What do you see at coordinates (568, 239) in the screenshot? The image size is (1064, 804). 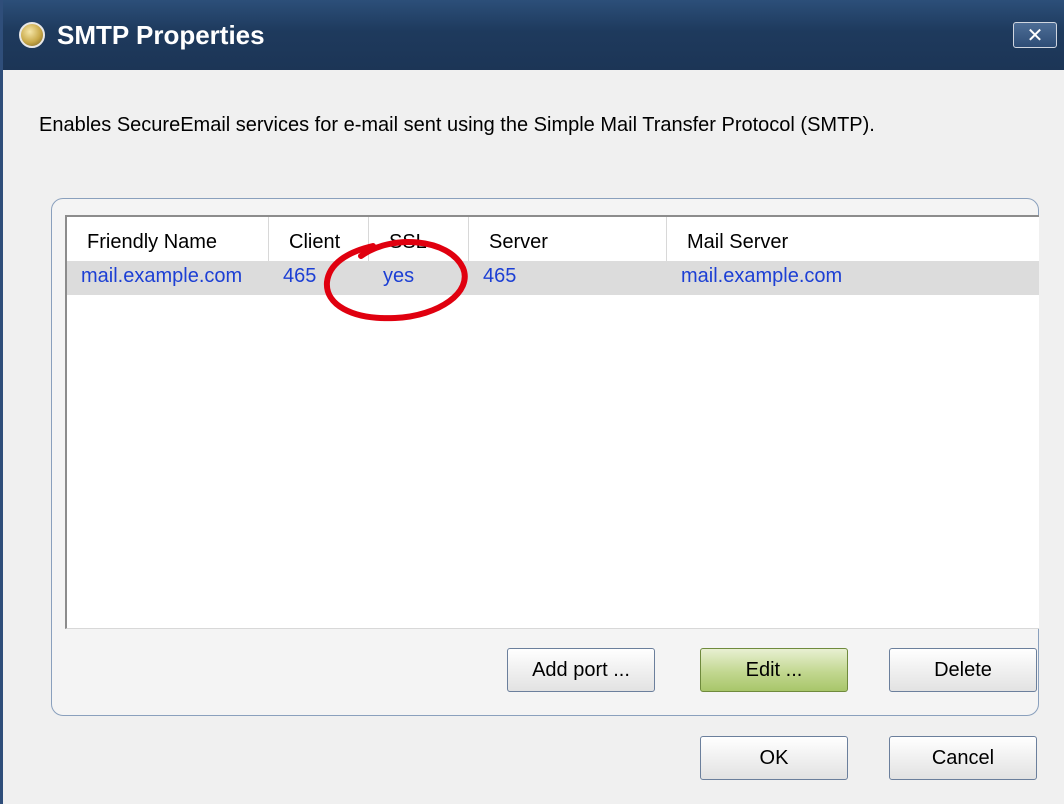 I see `column-header-server: Server` at bounding box center [568, 239].